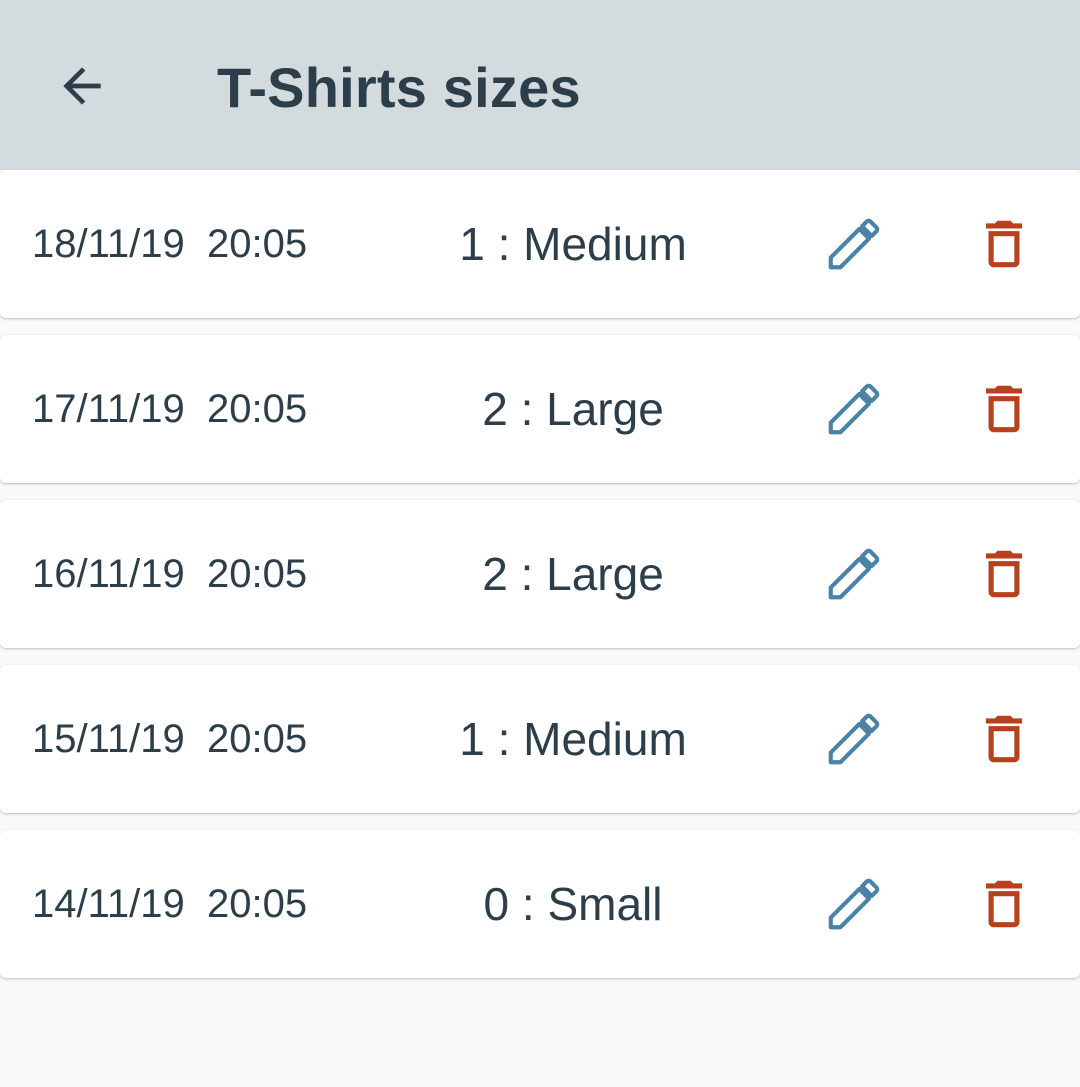 The width and height of the screenshot is (1080, 1087). I want to click on list-item: 14/11/19 20:05 0 : Small, so click(540, 904).